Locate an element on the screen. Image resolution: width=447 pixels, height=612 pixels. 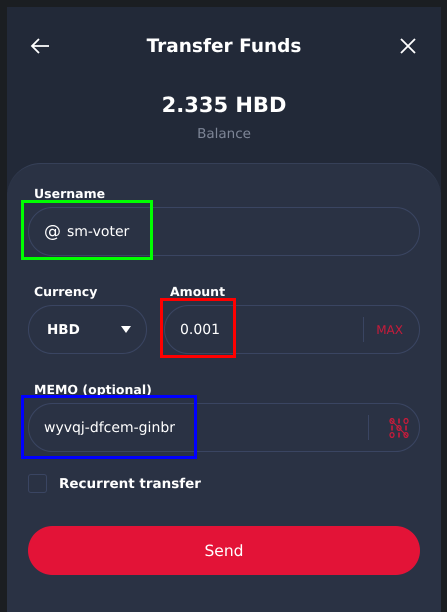
username-field: @ sm-voter is located at coordinates (224, 231).